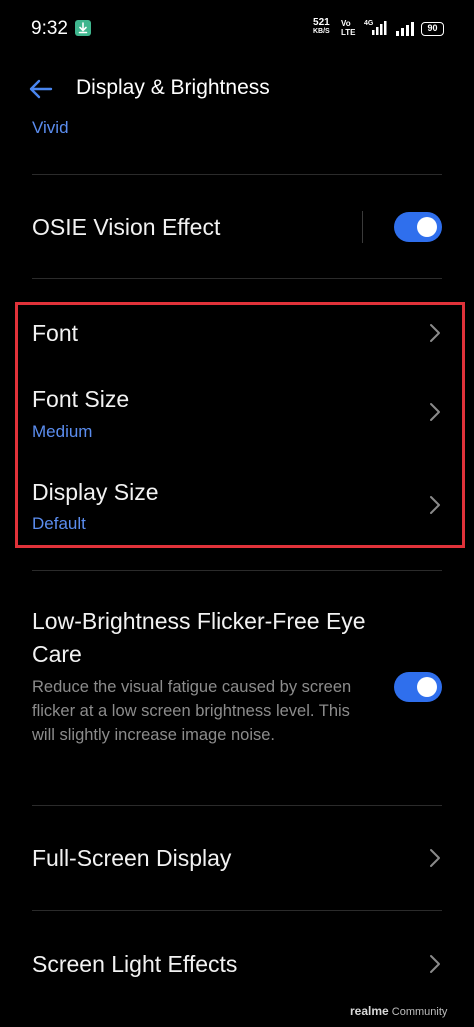  I want to click on volte-indicator: Vo LTE, so click(348, 28).